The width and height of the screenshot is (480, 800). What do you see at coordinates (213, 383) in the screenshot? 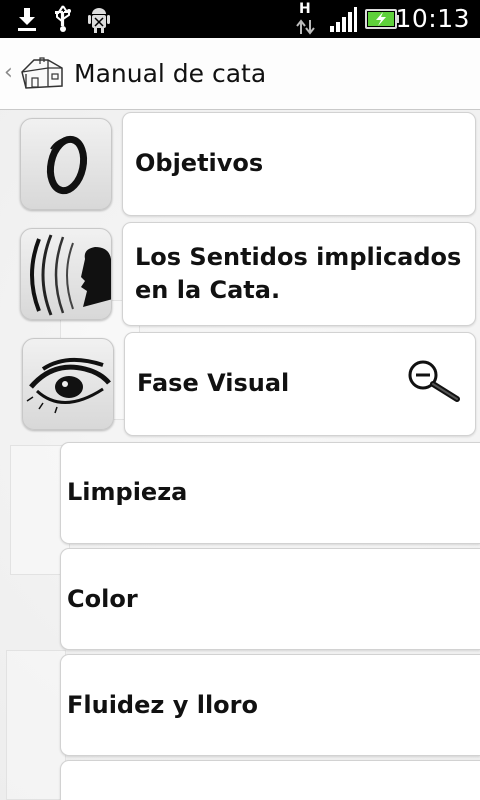
I see `menu-item-label: Fase Visual` at bounding box center [213, 383].